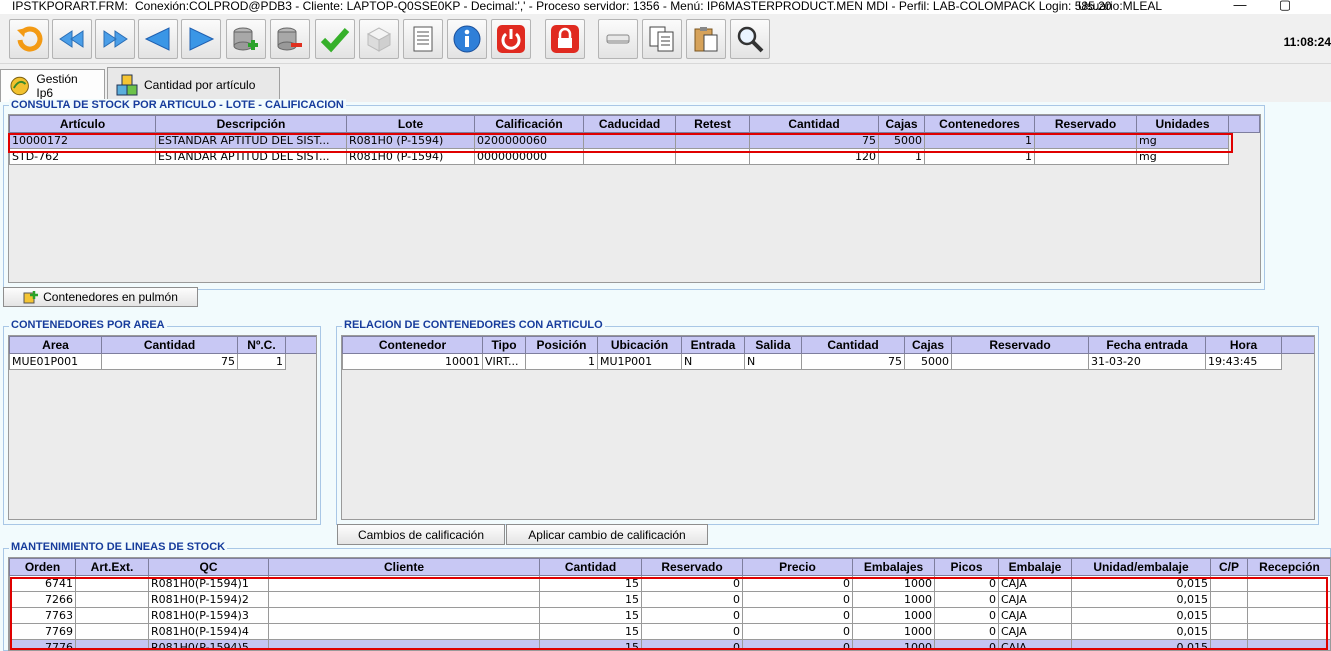  I want to click on column-header: Cliente, so click(404, 567).